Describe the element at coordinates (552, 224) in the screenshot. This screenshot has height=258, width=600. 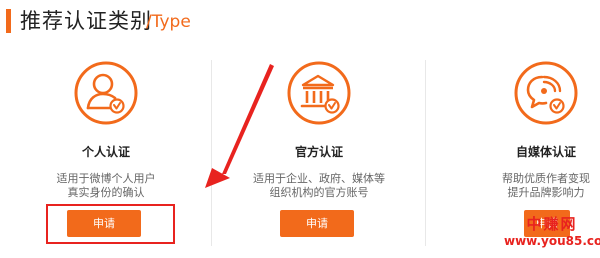
I see `watermark-name: 中赚网` at that location.